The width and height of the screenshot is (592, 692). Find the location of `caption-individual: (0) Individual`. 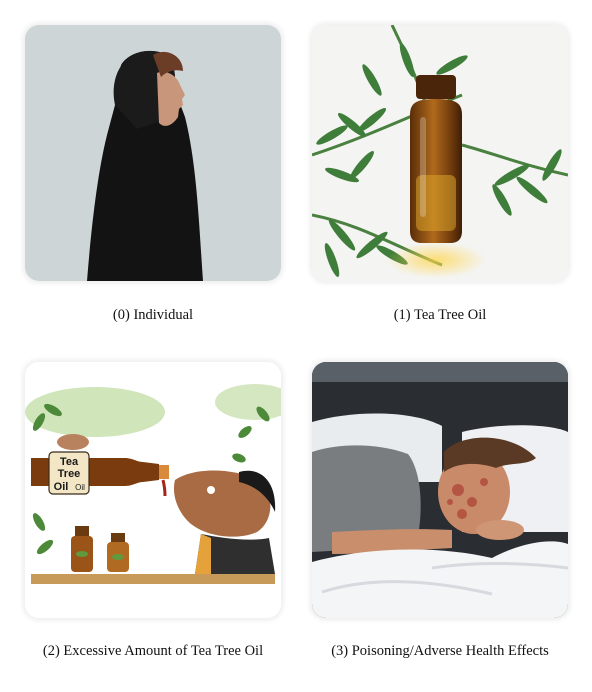

caption-individual: (0) Individual is located at coordinates (153, 315).